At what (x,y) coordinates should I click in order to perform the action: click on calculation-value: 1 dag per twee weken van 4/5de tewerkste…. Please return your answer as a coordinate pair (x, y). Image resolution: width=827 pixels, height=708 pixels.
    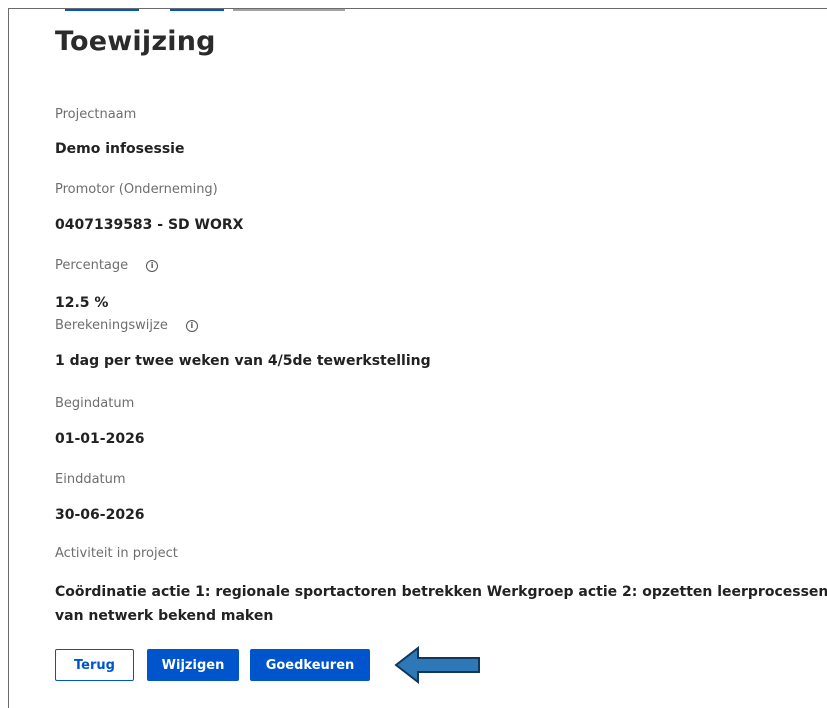
    Looking at the image, I should click on (243, 361).